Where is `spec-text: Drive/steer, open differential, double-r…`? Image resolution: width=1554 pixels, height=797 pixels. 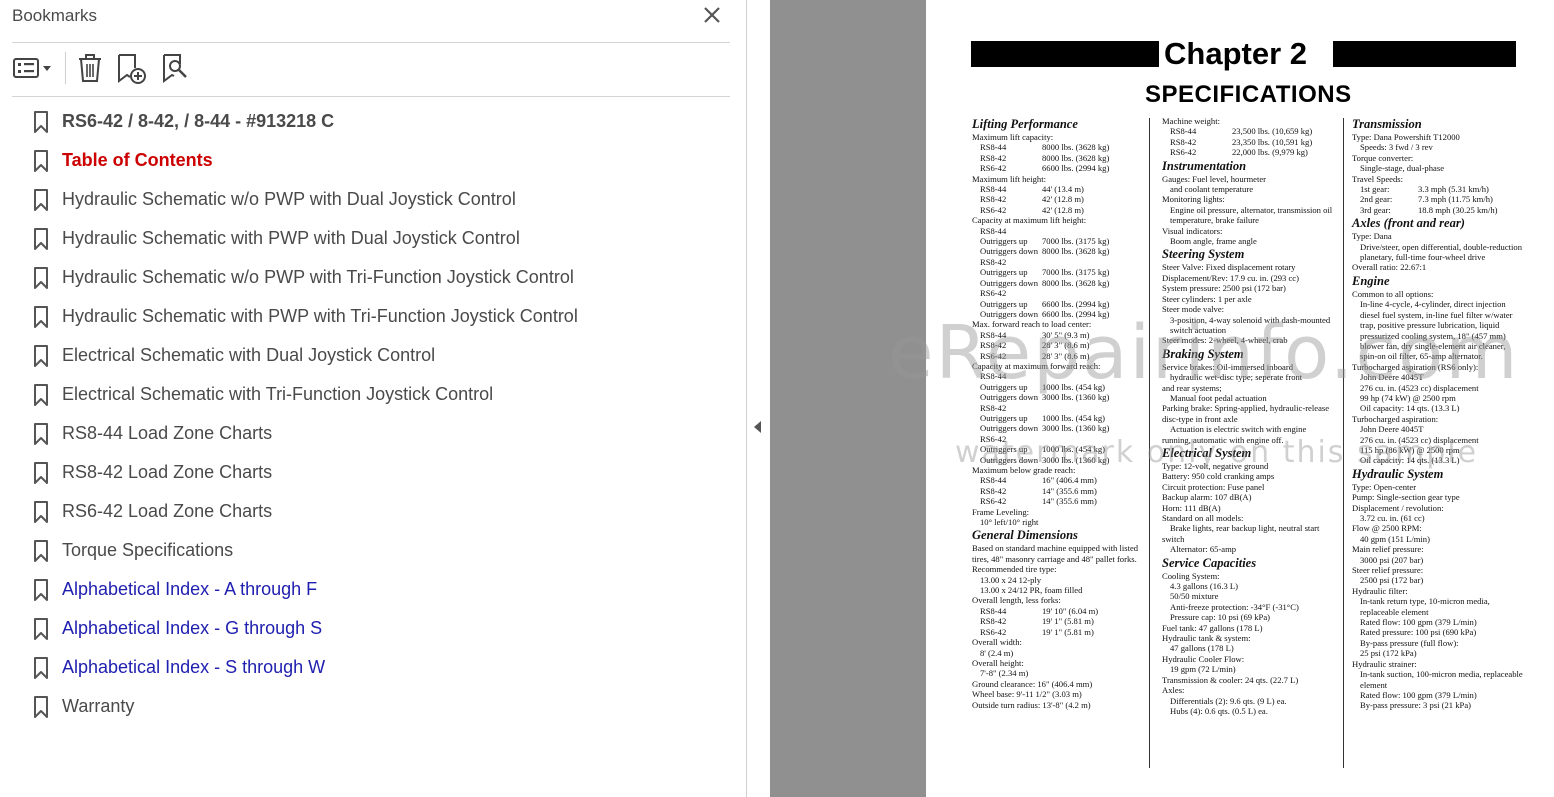
spec-text: Drive/steer, open differential, double-r… is located at coordinates (1441, 252).